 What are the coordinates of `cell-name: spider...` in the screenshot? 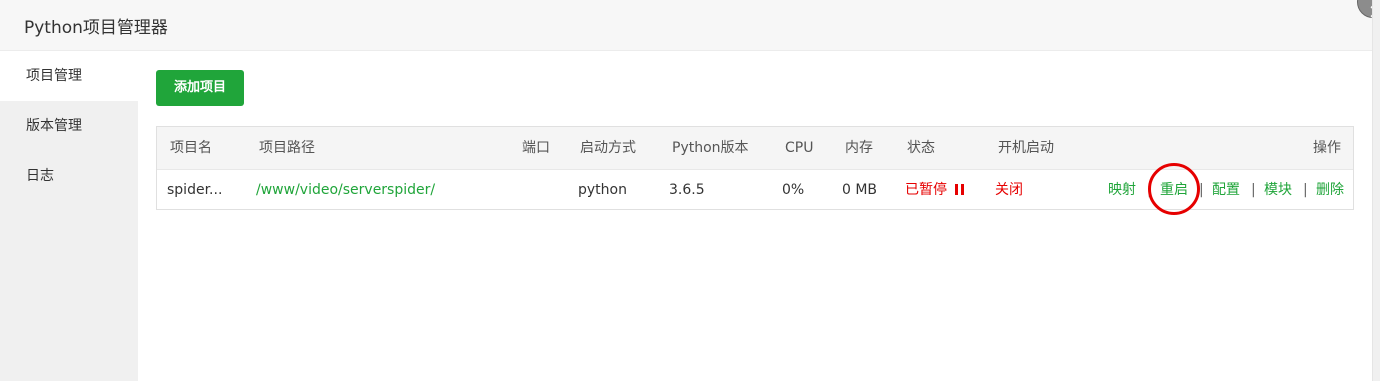 It's located at (195, 190).